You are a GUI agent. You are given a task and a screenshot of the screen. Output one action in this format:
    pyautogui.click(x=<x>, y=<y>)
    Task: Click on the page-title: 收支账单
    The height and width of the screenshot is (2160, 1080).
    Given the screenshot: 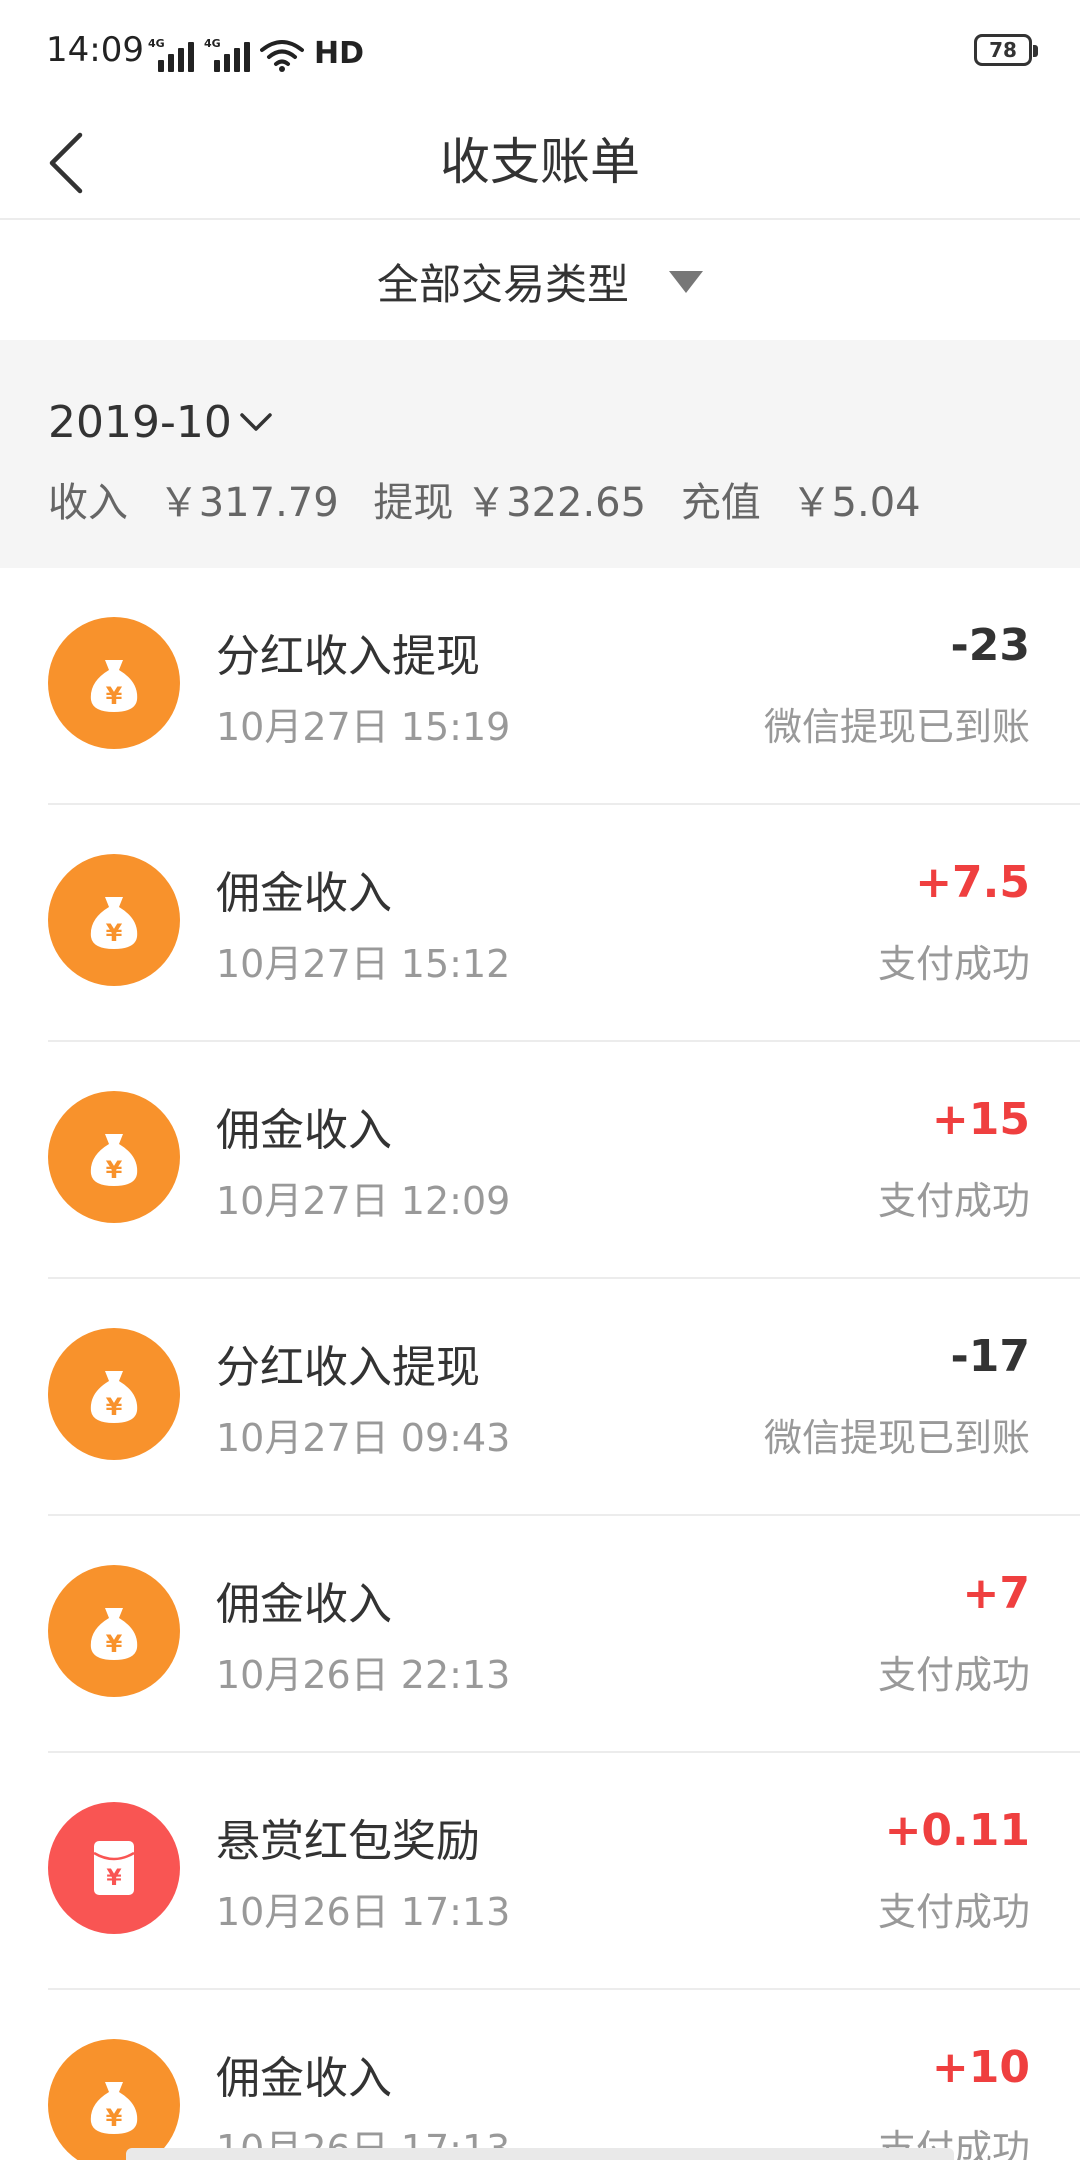 What is the action you would take?
    pyautogui.click(x=540, y=162)
    